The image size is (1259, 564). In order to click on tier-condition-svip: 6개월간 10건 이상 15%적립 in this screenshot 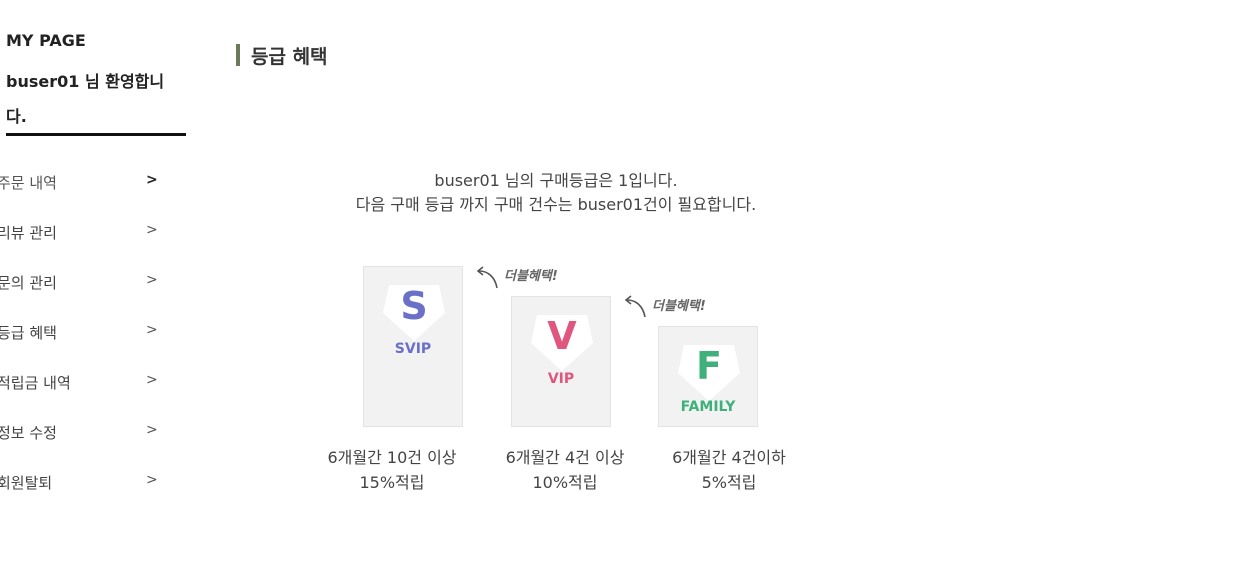, I will do `click(392, 470)`.